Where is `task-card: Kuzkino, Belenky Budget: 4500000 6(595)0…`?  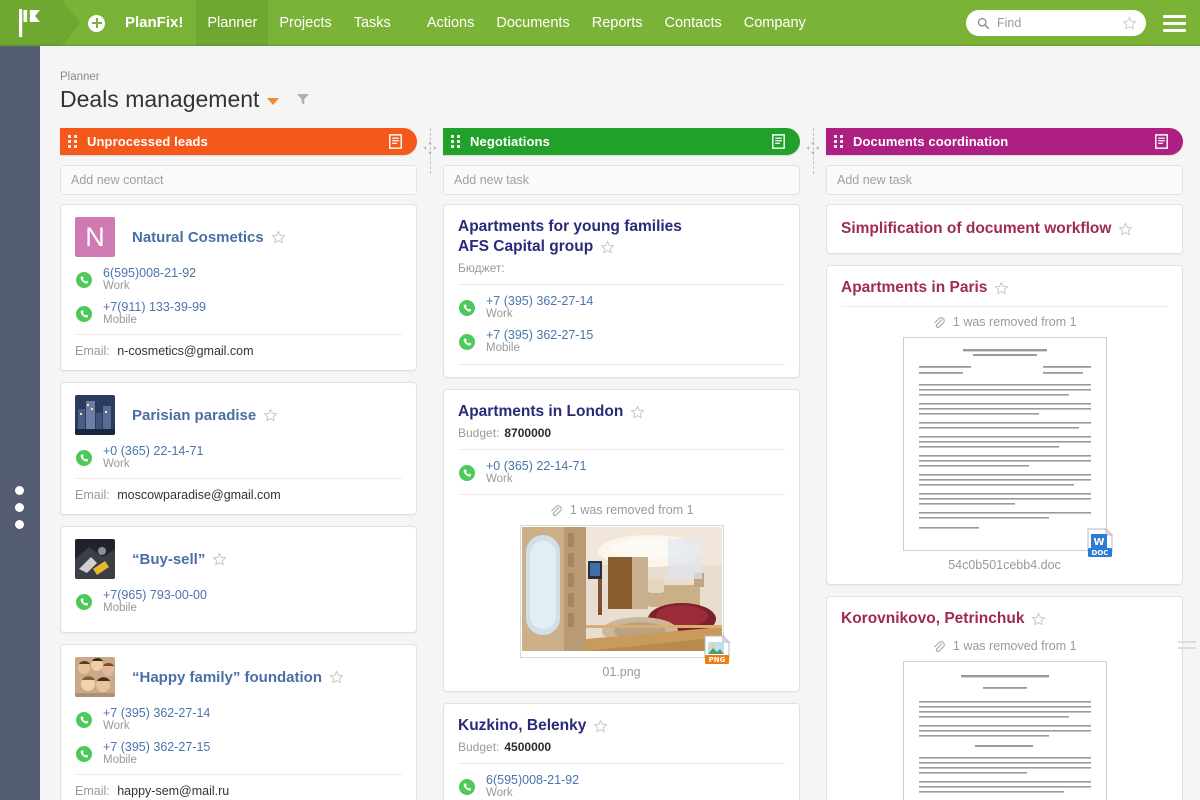 task-card: Kuzkino, Belenky Budget: 4500000 6(595)0… is located at coordinates (621, 751).